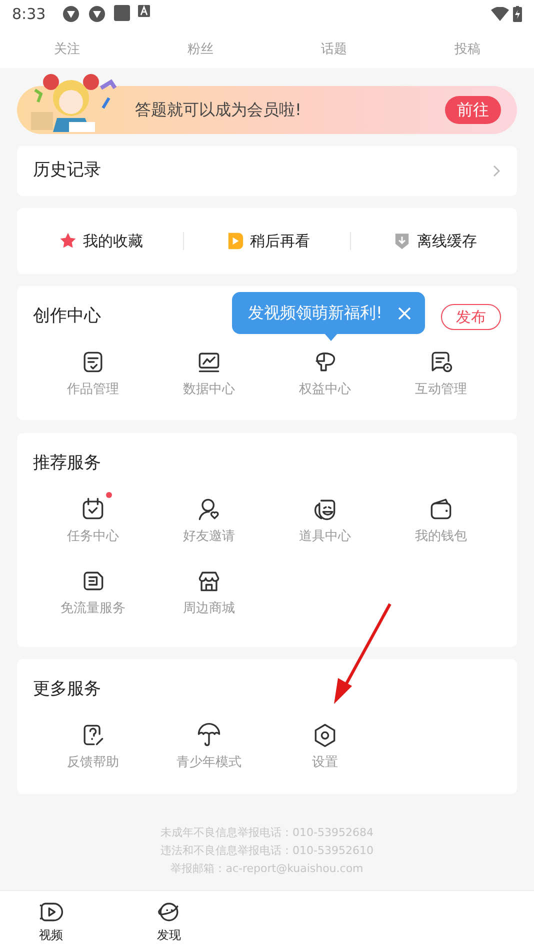 The height and width of the screenshot is (950, 534). Describe the element at coordinates (100, 241) in the screenshot. I see `shortcut-item: 我的收藏` at that location.